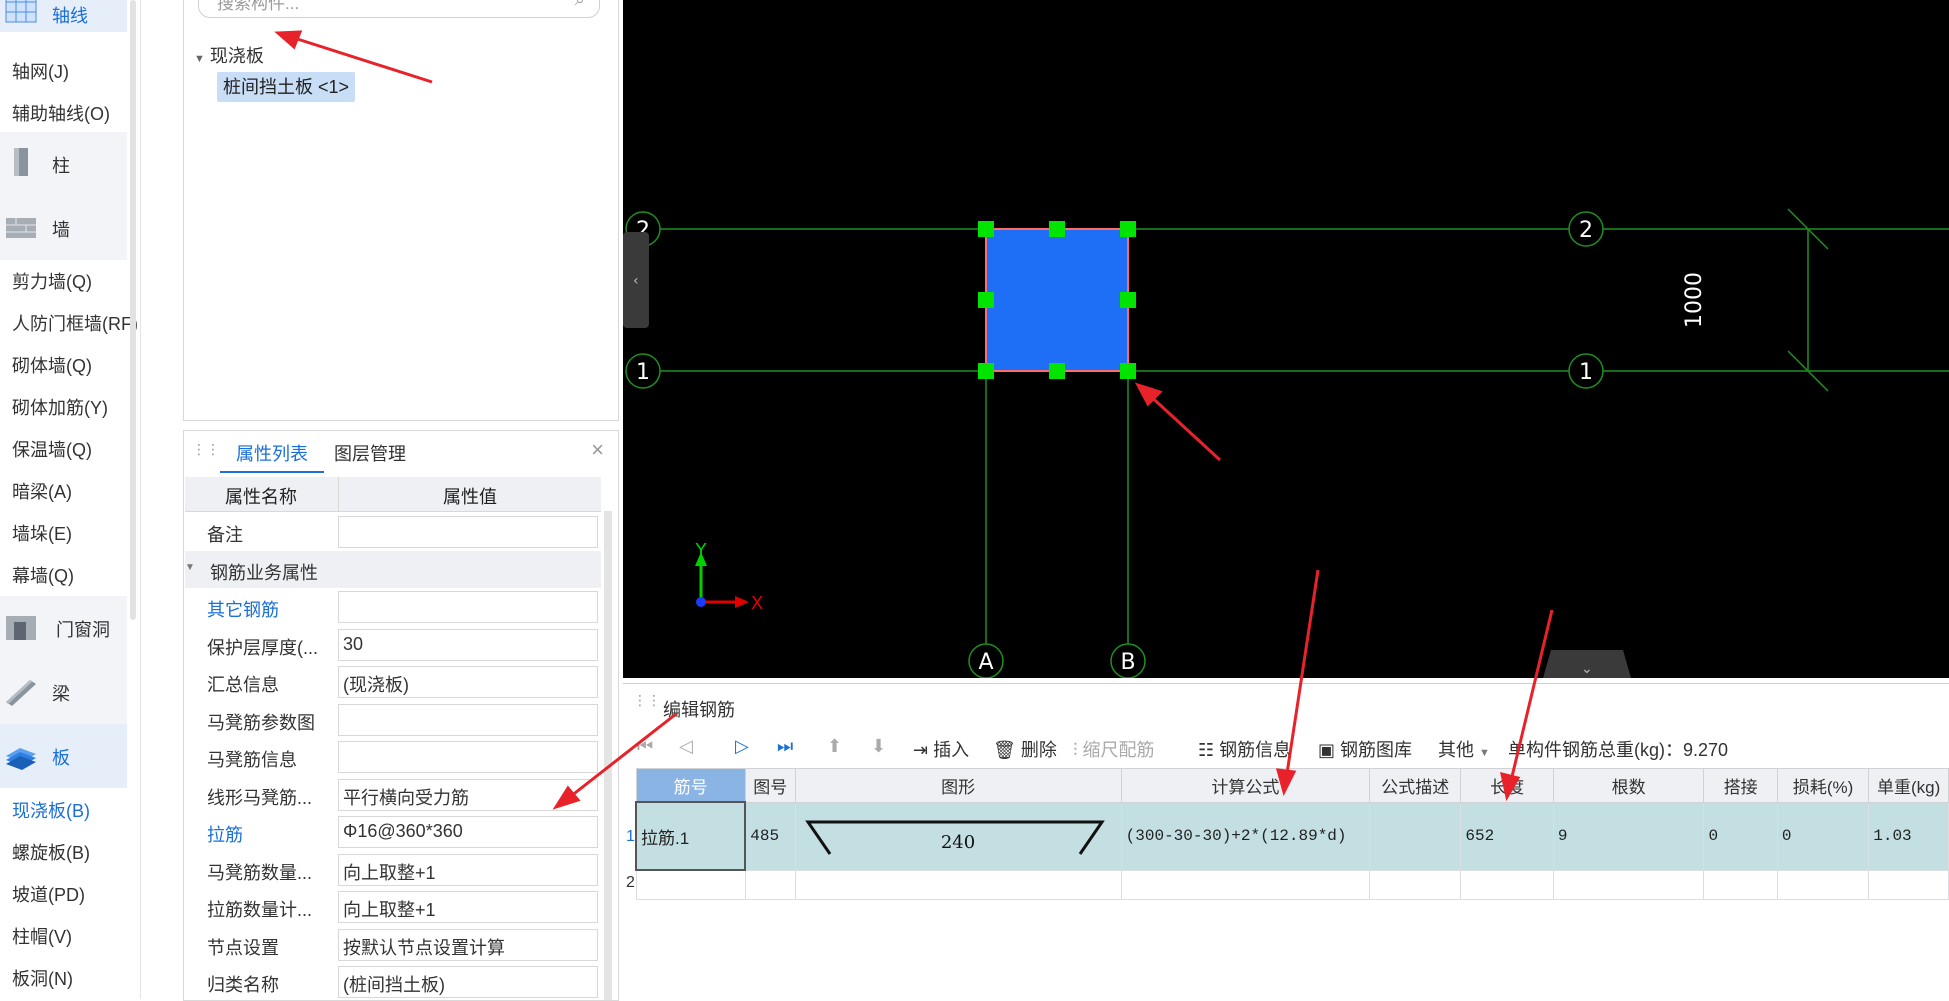  I want to click on search-input: 搜索构件... ⌕, so click(399, 9).